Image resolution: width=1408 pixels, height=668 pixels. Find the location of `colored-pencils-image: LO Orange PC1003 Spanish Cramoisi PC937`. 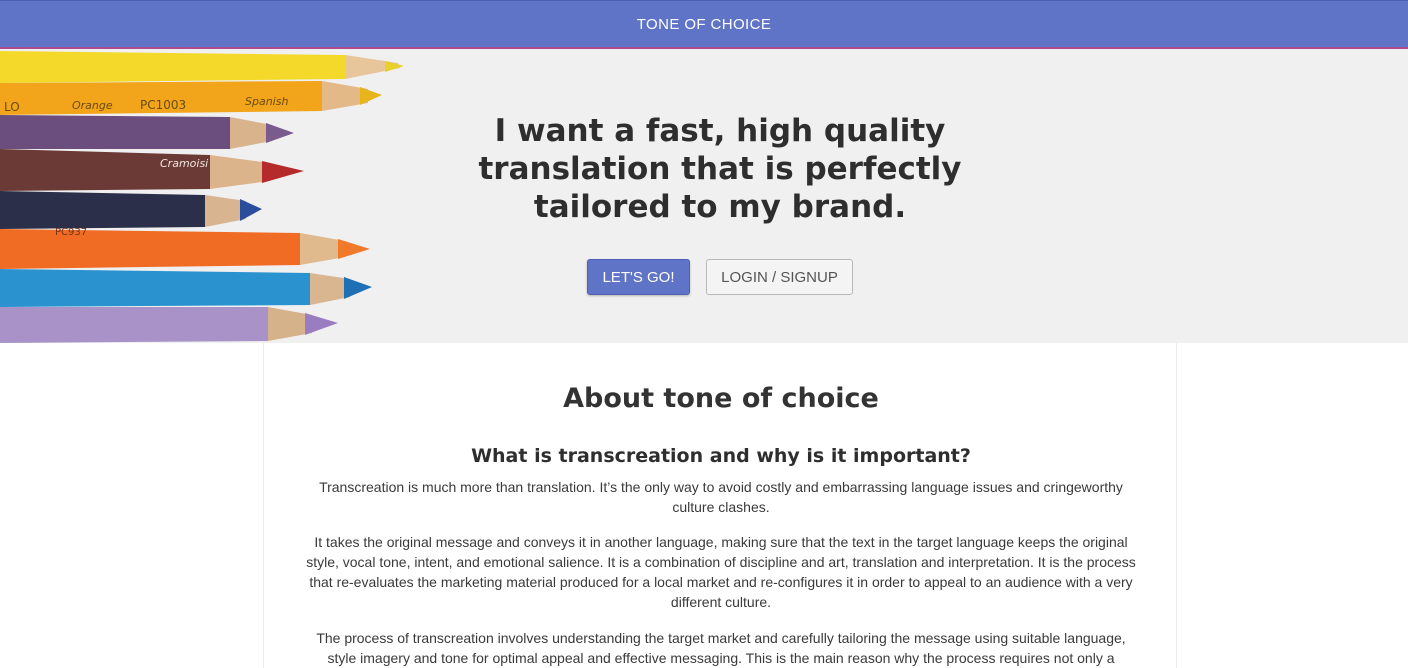

colored-pencils-image: LO Orange PC1003 Spanish Cramoisi PC937 is located at coordinates (202, 197).